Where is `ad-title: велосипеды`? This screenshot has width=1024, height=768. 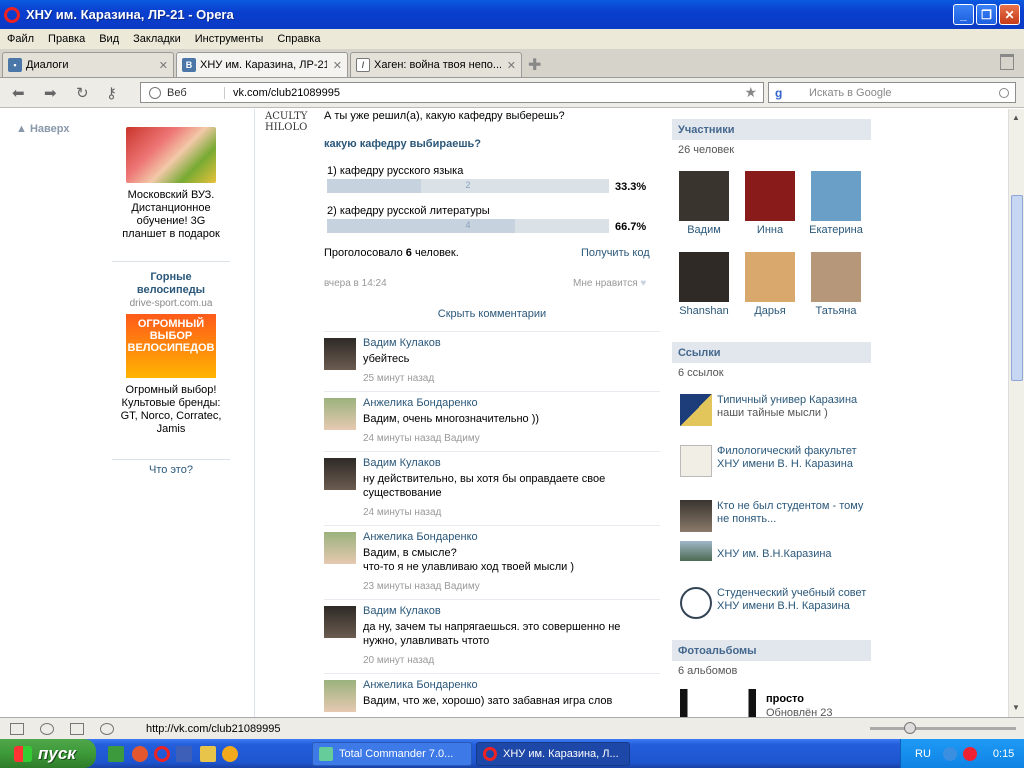 ad-title: велосипеды is located at coordinates (171, 290).